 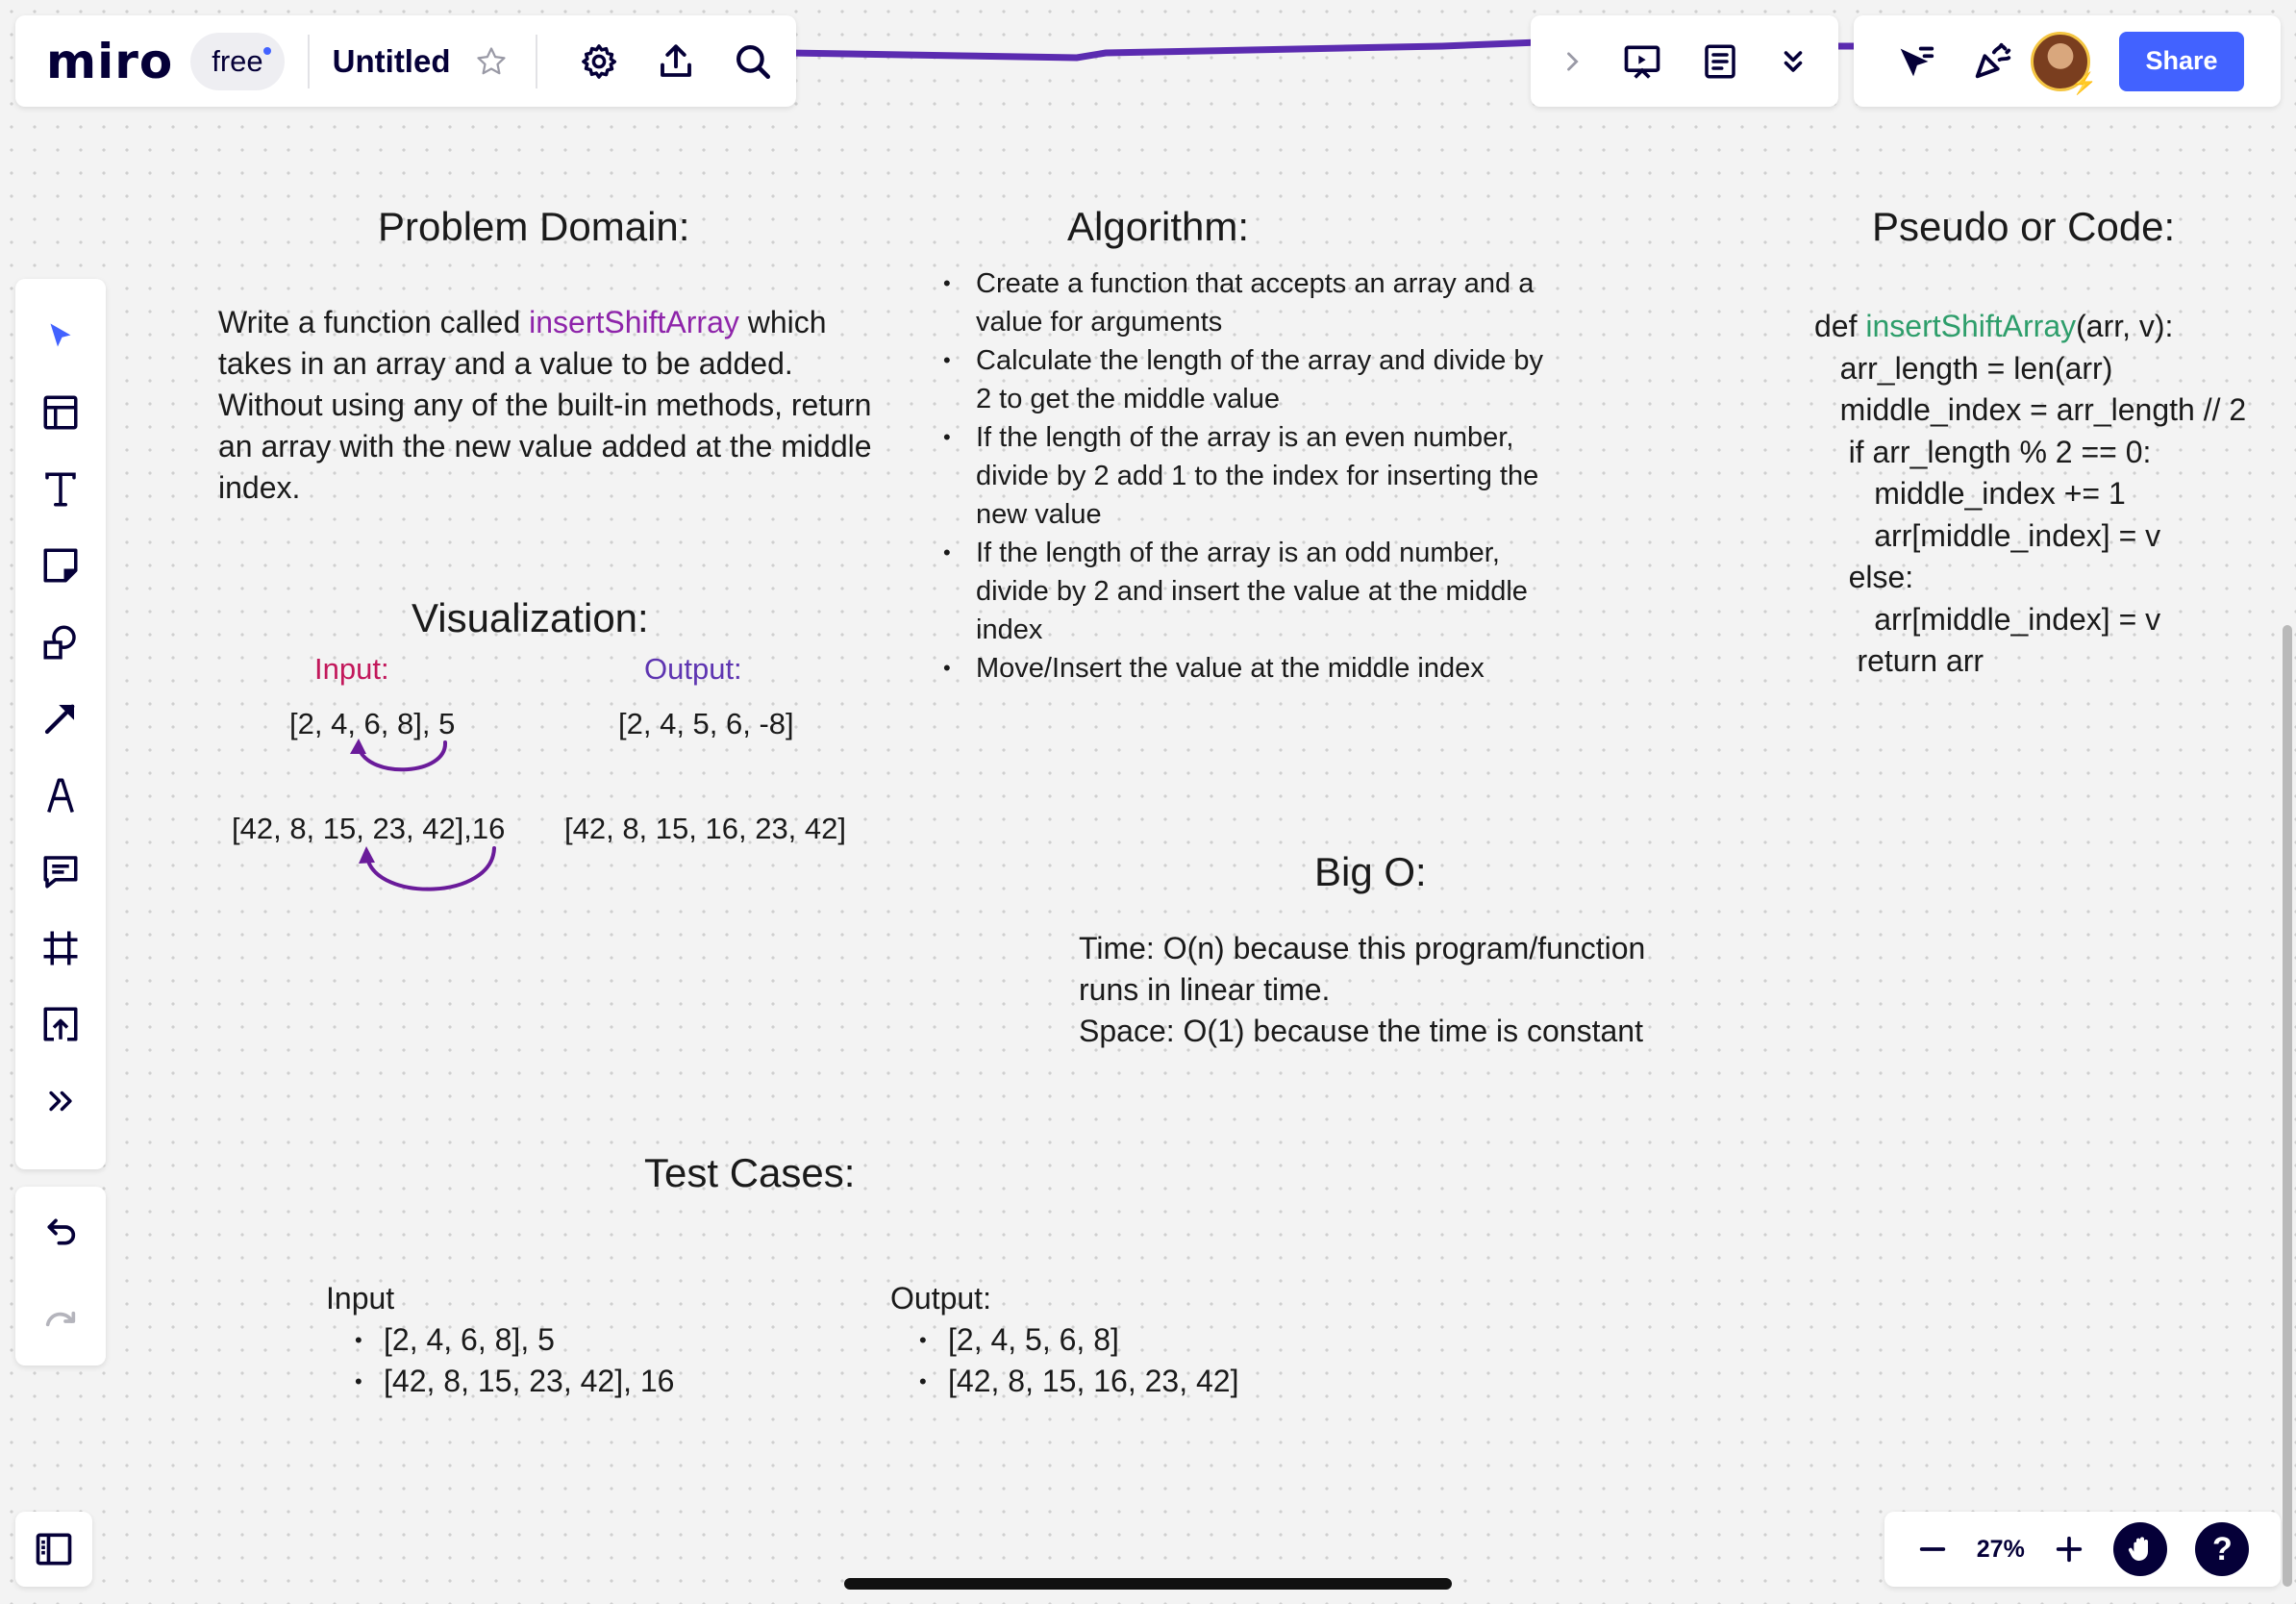 I want to click on big-o-line: runs in linear time., so click(x=1205, y=989).